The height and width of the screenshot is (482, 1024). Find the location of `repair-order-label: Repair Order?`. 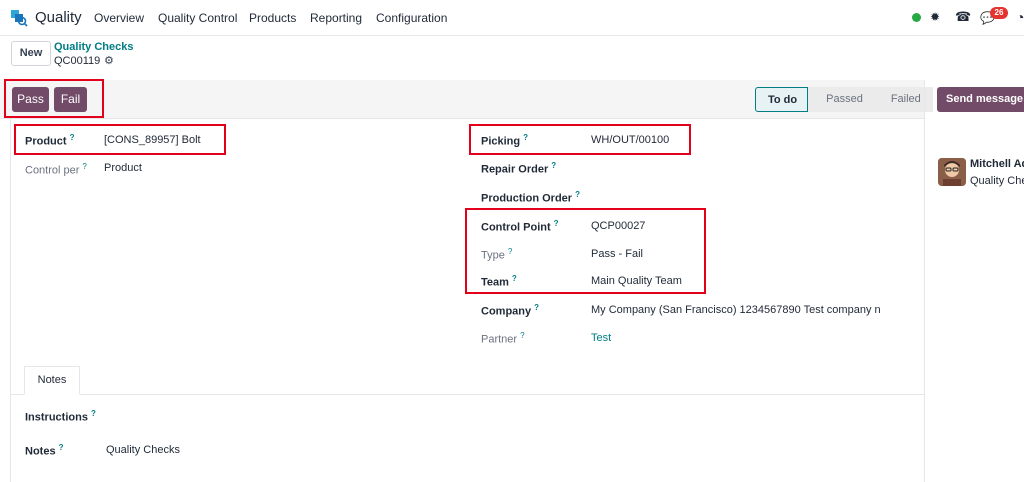

repair-order-label: Repair Order? is located at coordinates (519, 168).